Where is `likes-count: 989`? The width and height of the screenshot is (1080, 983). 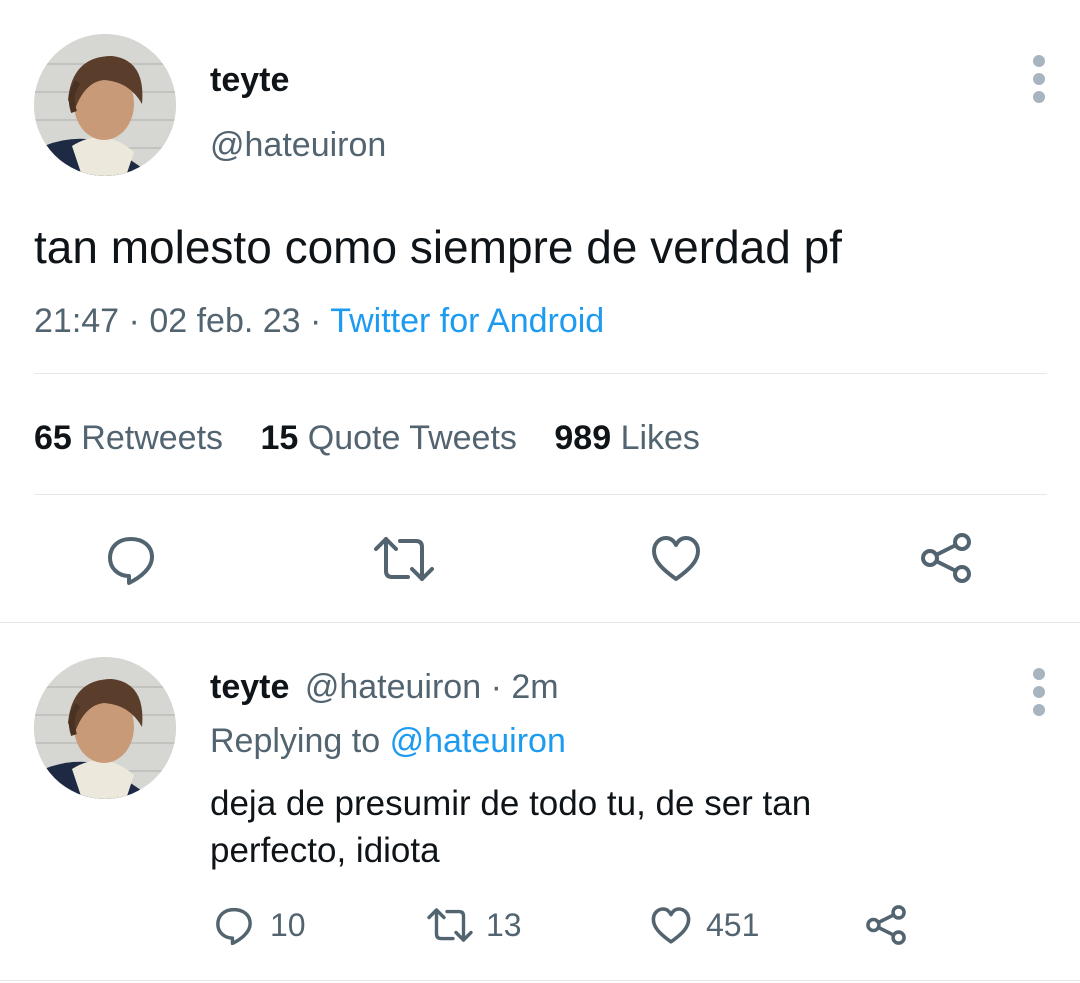
likes-count: 989 is located at coordinates (583, 438).